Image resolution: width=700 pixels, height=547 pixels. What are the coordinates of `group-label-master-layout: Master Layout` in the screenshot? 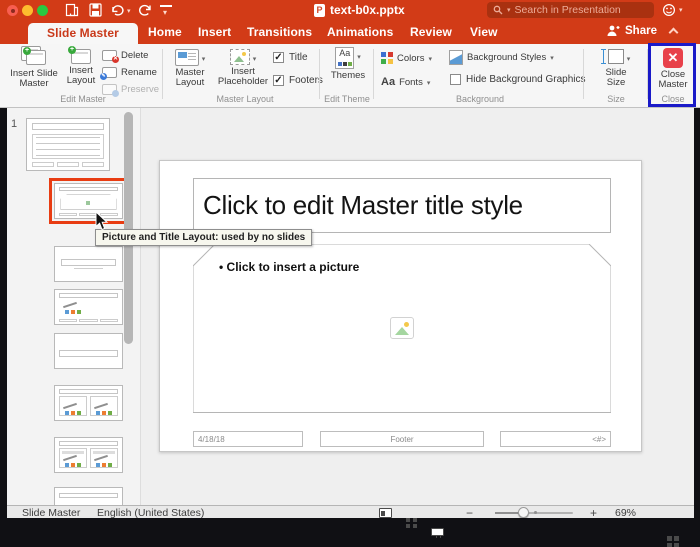 It's located at (245, 99).